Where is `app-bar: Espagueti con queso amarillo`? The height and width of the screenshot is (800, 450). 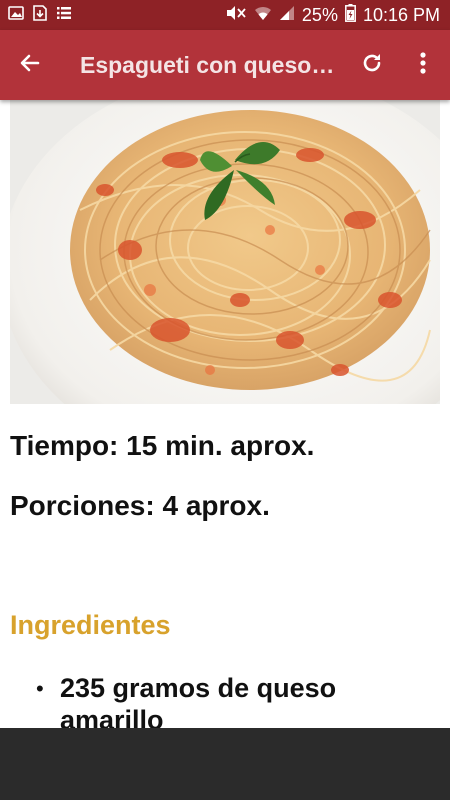
app-bar: Espagueti con queso amarillo is located at coordinates (225, 65).